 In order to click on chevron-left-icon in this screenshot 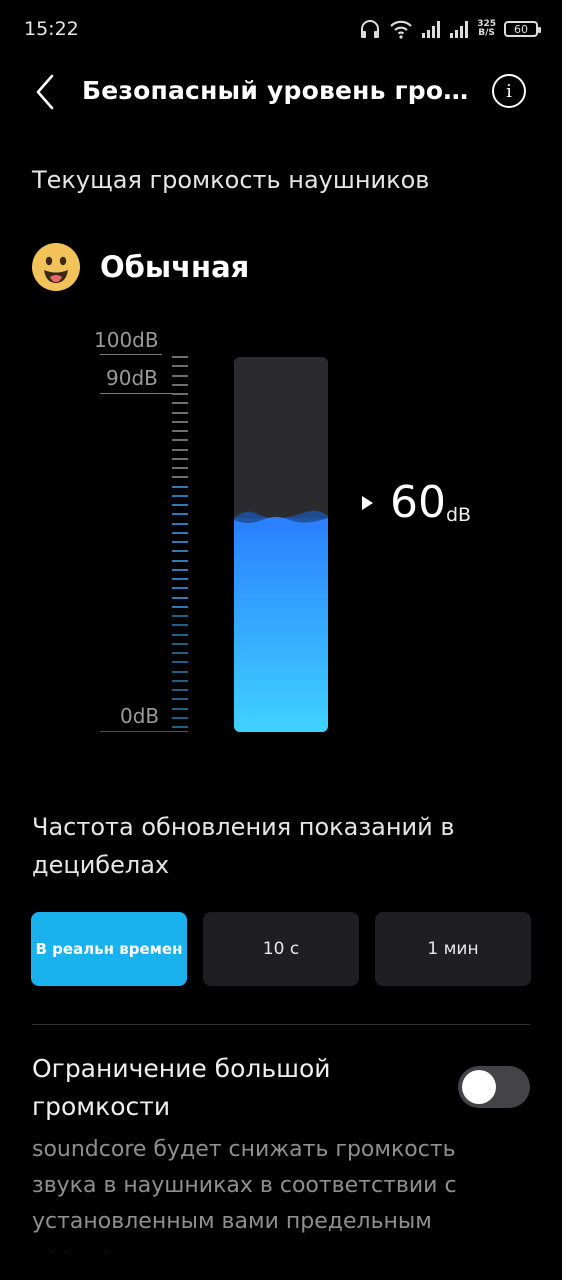, I will do `click(45, 92)`.